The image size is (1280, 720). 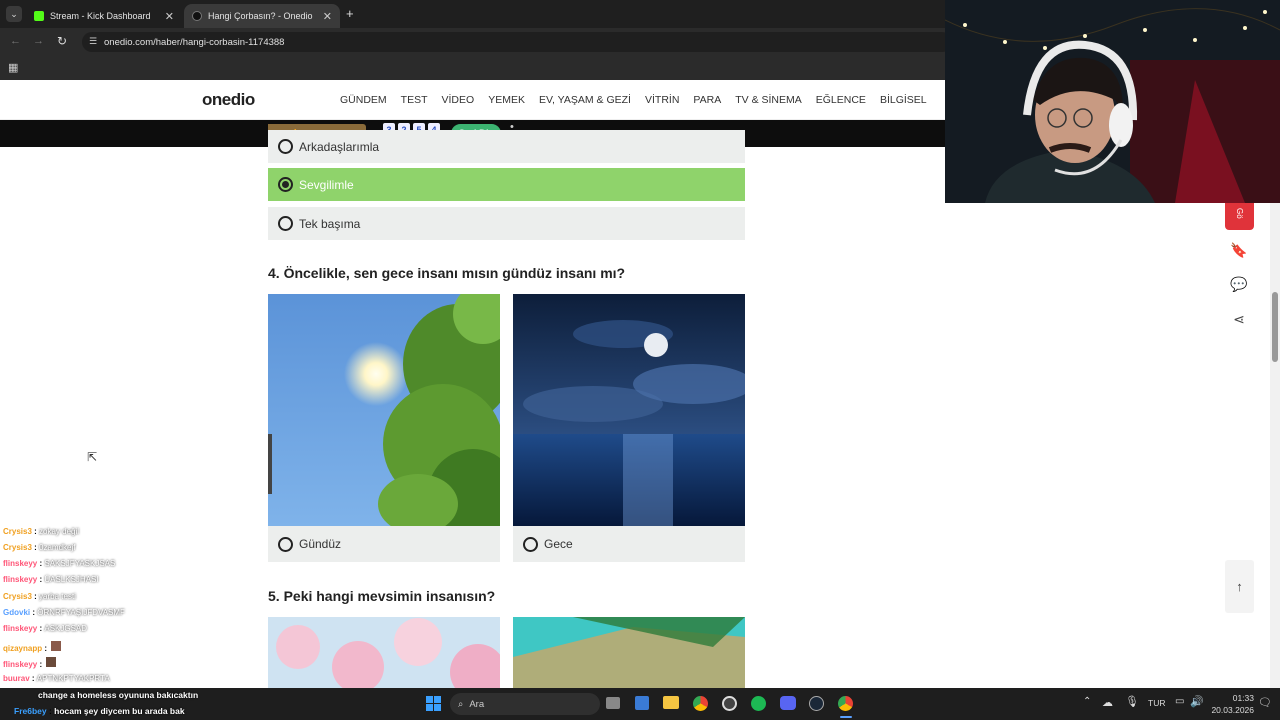 I want to click on active-app-indicator, so click(x=846, y=717).